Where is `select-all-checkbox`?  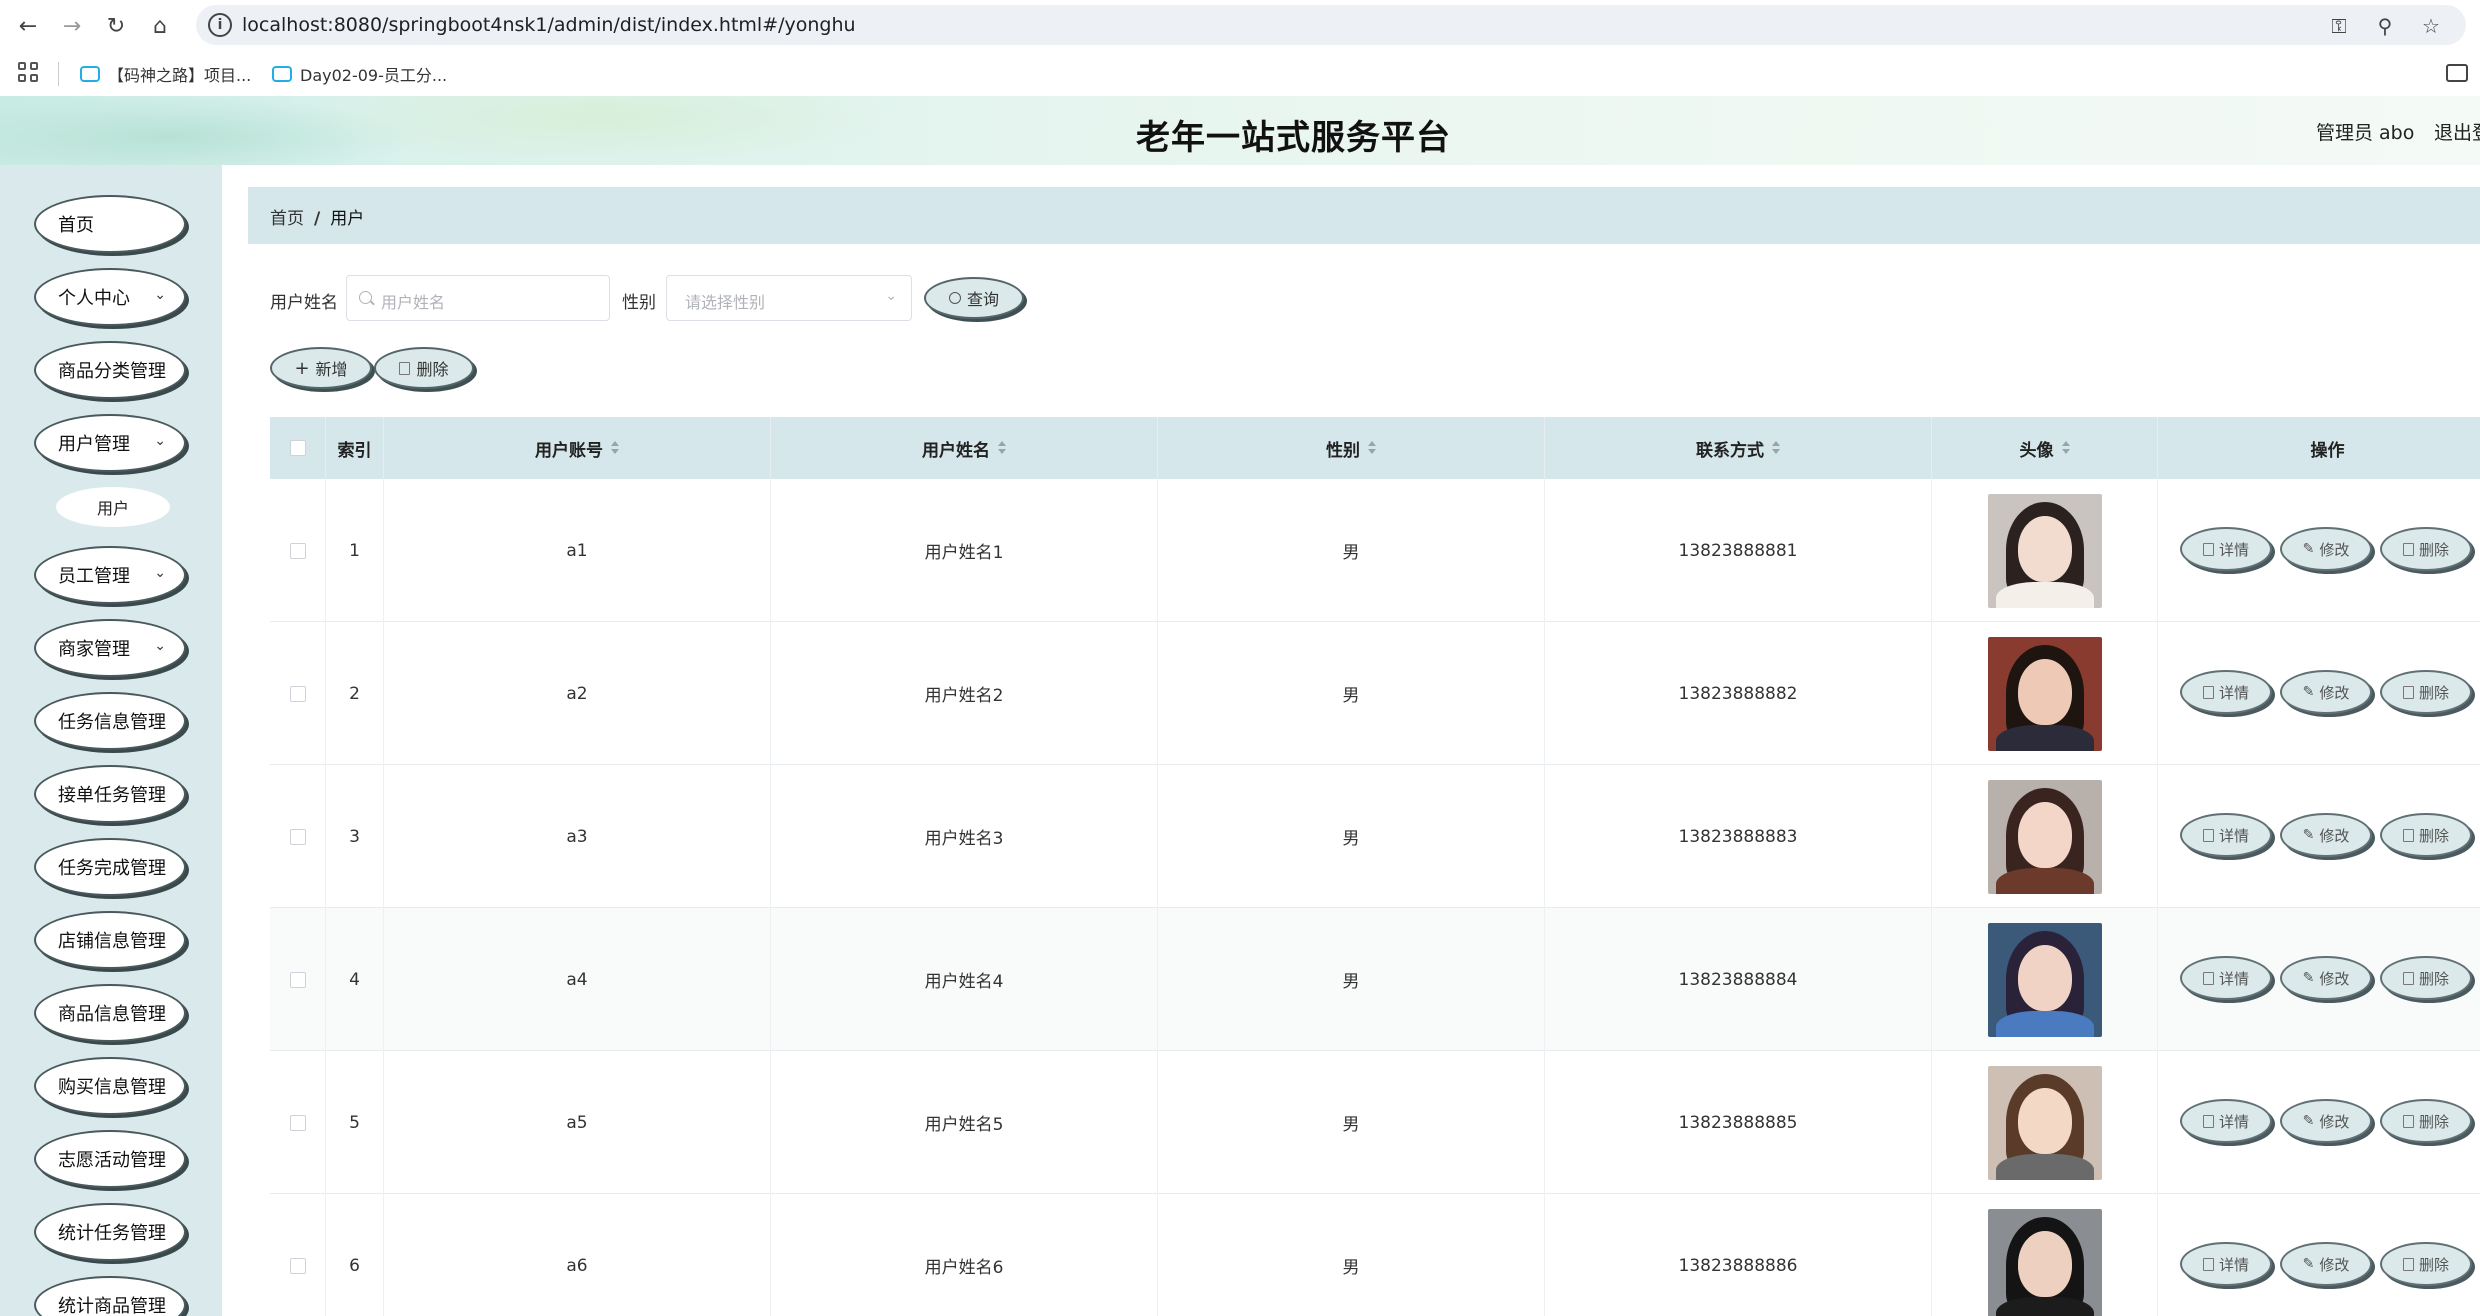
select-all-checkbox is located at coordinates (297, 448).